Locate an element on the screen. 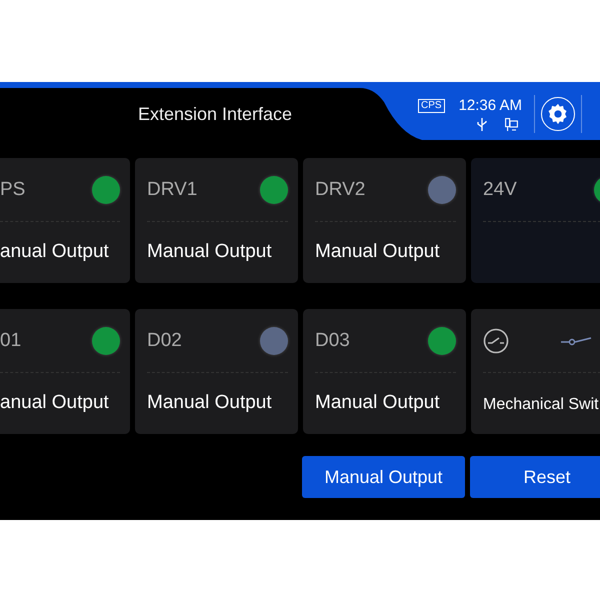 The height and width of the screenshot is (600, 600). window-title: Extension Interface is located at coordinates (215, 114).